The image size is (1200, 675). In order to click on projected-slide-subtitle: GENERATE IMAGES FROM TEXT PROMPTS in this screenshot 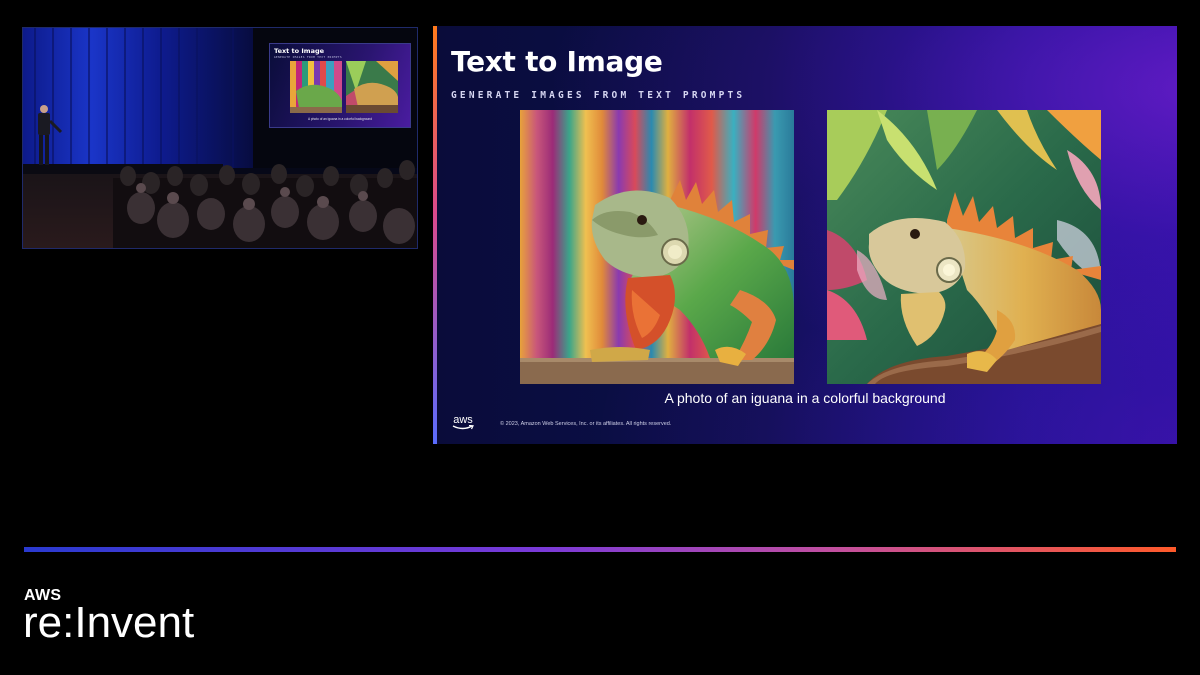, I will do `click(308, 57)`.